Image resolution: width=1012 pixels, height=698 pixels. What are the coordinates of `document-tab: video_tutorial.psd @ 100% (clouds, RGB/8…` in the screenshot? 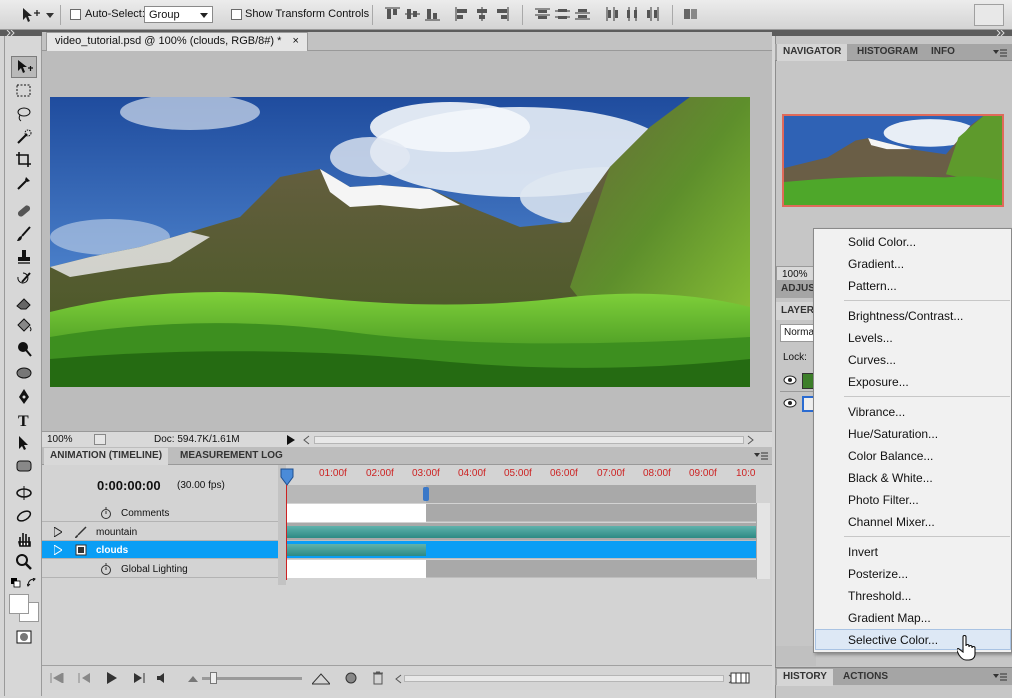 It's located at (177, 41).